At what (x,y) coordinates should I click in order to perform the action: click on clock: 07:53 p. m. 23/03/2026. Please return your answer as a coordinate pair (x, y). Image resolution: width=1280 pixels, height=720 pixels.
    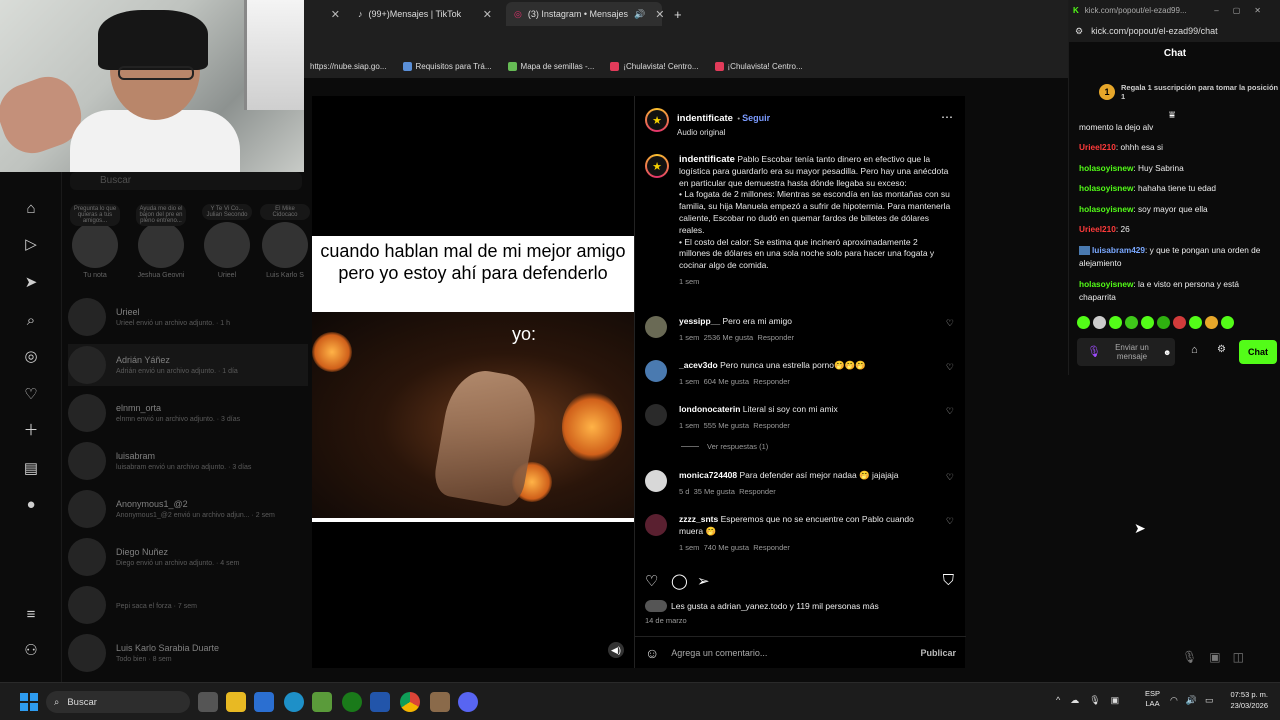
    Looking at the image, I should click on (1249, 700).